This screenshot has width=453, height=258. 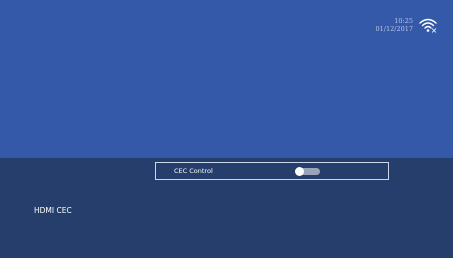 What do you see at coordinates (299, 171) in the screenshot?
I see `toggle-knob` at bounding box center [299, 171].